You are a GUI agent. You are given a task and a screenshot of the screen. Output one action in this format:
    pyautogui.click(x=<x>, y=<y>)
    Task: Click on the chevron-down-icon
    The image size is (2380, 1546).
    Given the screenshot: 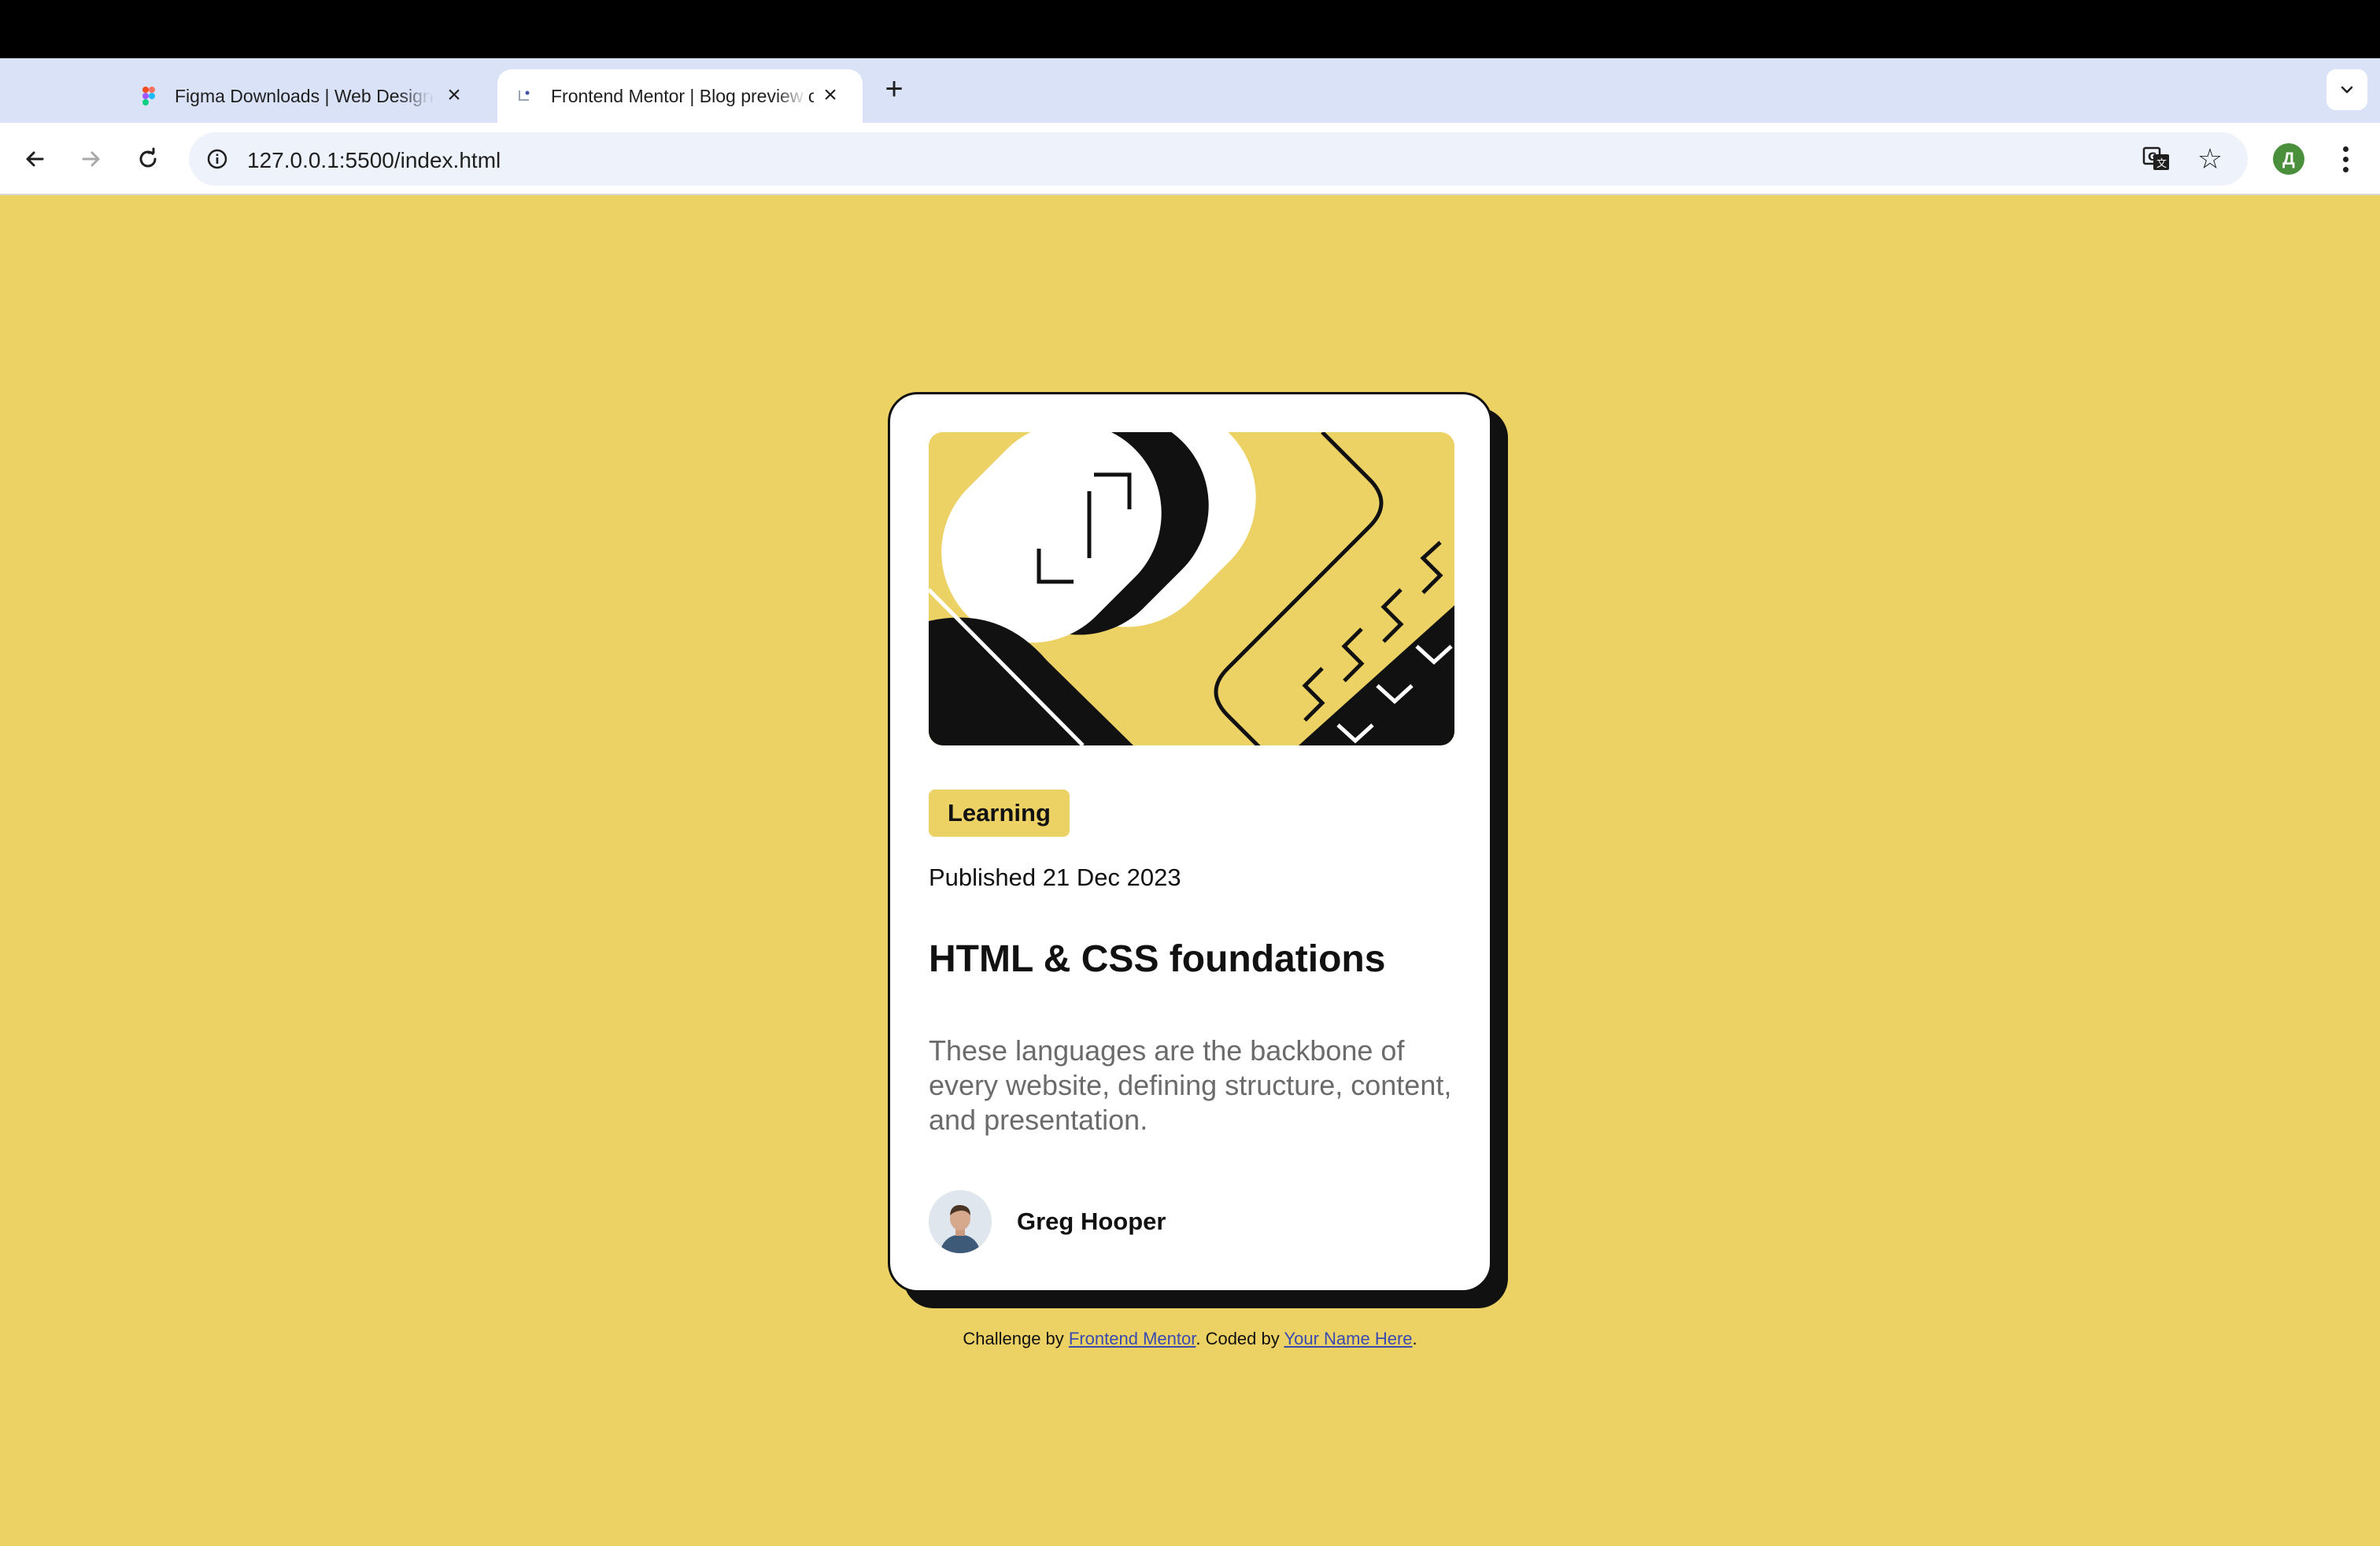 What is the action you would take?
    pyautogui.click(x=2347, y=90)
    